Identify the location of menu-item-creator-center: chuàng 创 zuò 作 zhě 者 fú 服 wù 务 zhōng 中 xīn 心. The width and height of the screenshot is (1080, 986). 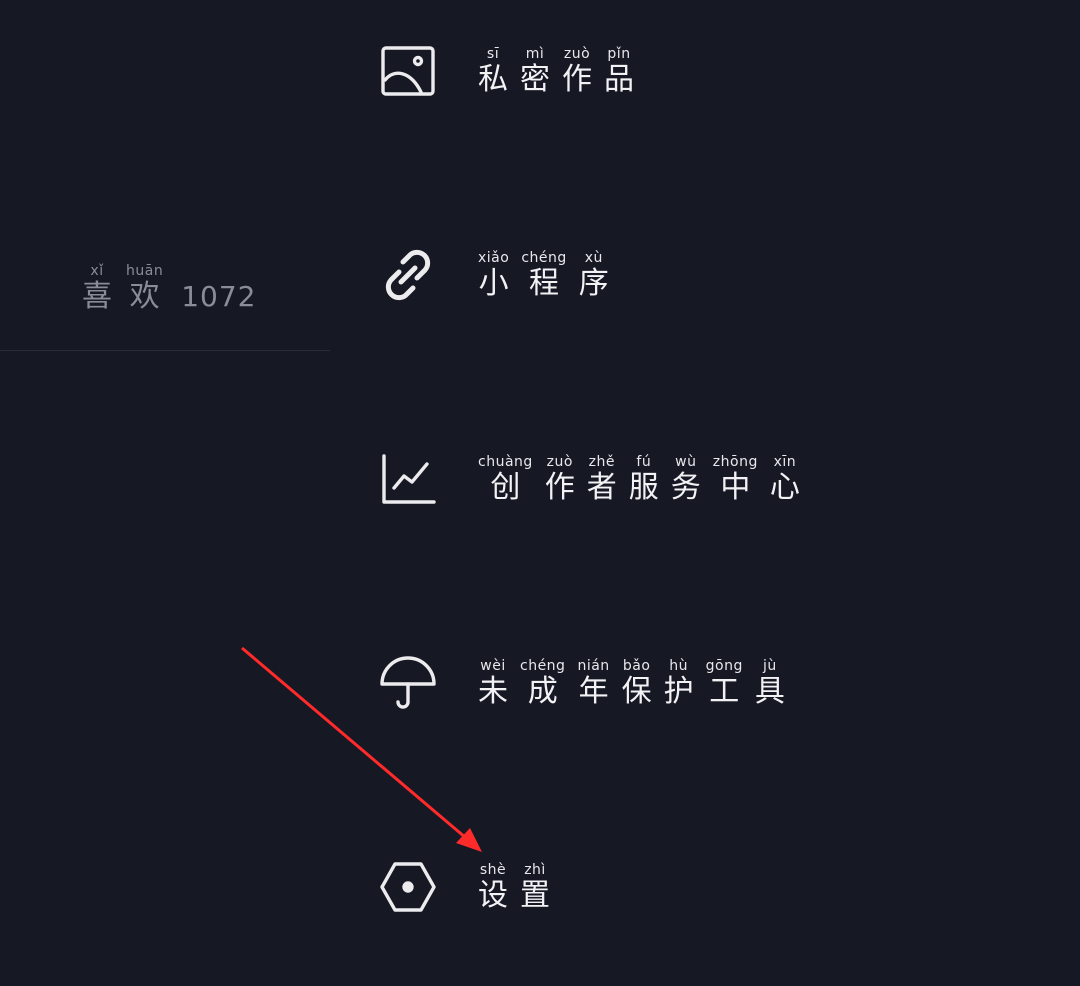
(658, 479).